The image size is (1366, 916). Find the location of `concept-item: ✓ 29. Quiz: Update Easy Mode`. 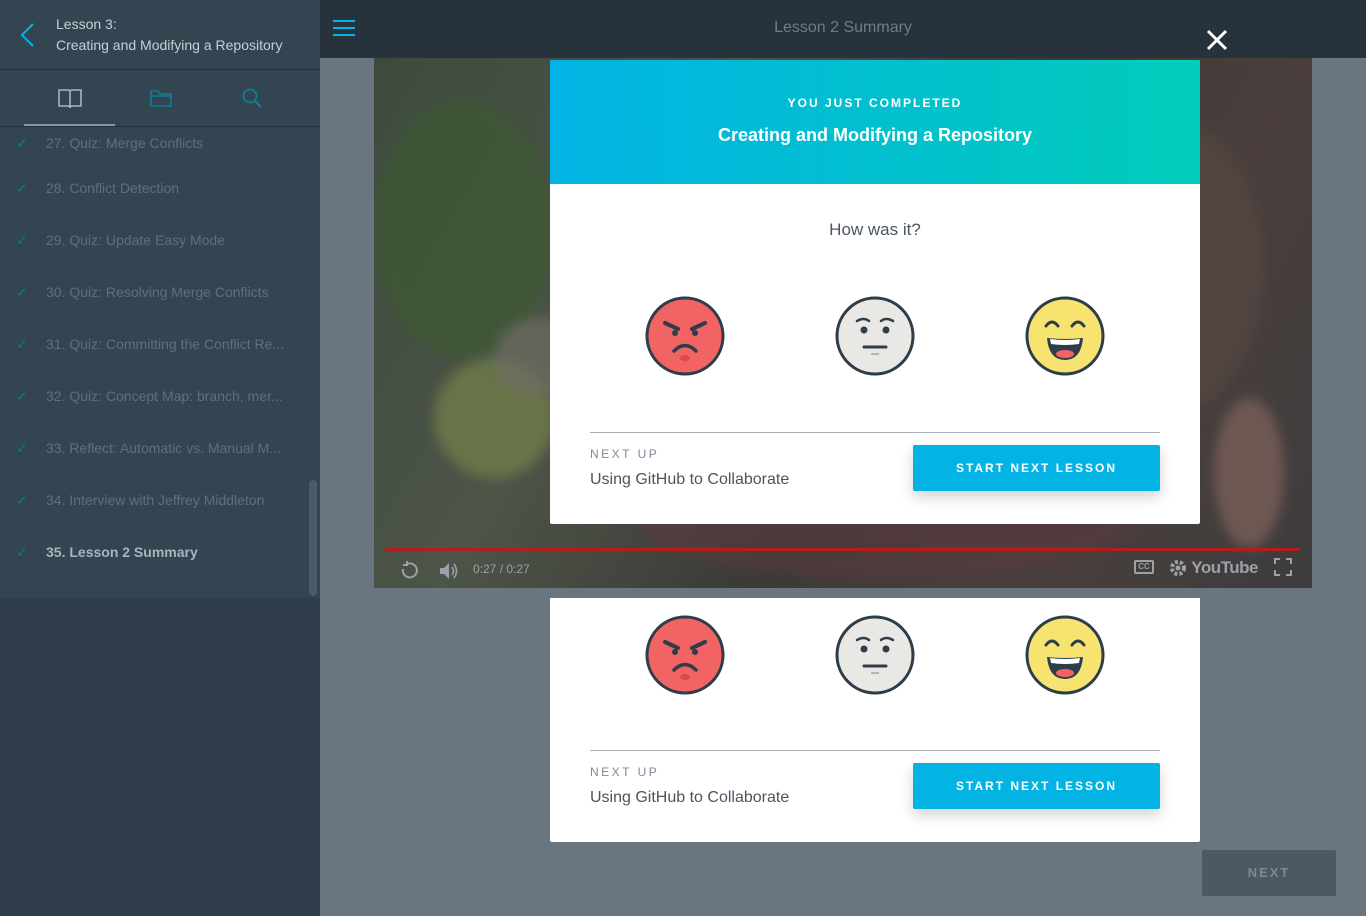

concept-item: ✓ 29. Quiz: Update Easy Mode is located at coordinates (160, 240).